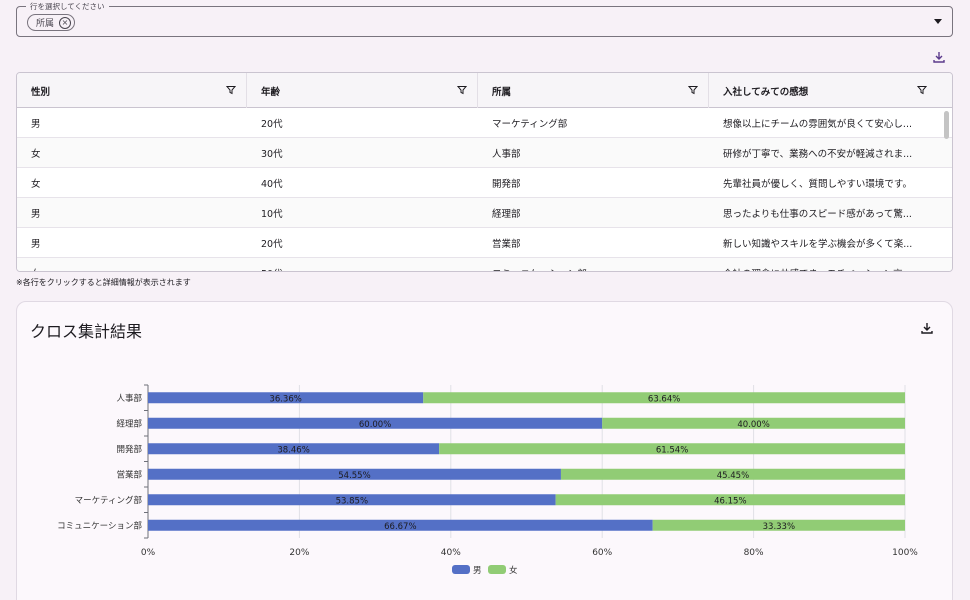  What do you see at coordinates (272, 214) in the screenshot?
I see `table-cell: 10代` at bounding box center [272, 214].